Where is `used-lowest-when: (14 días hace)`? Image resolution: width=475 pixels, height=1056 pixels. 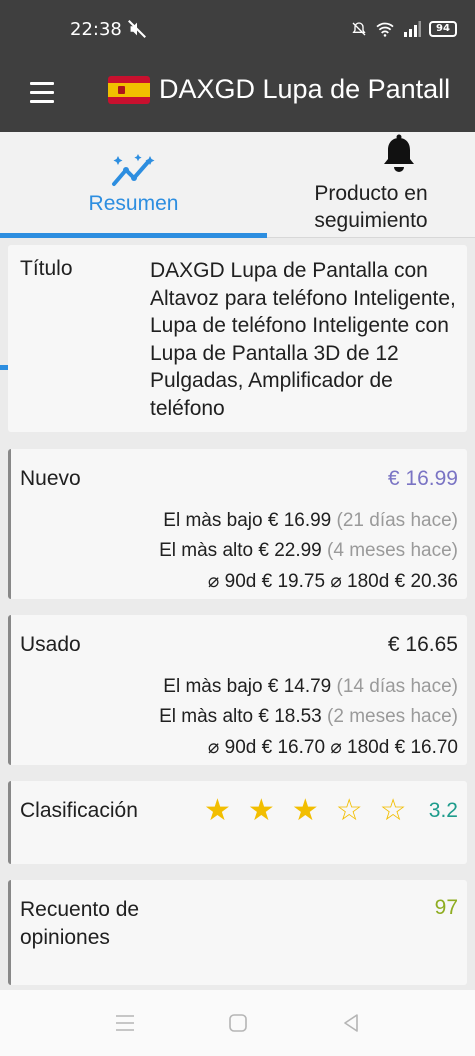 used-lowest-when: (14 días hace) is located at coordinates (397, 686).